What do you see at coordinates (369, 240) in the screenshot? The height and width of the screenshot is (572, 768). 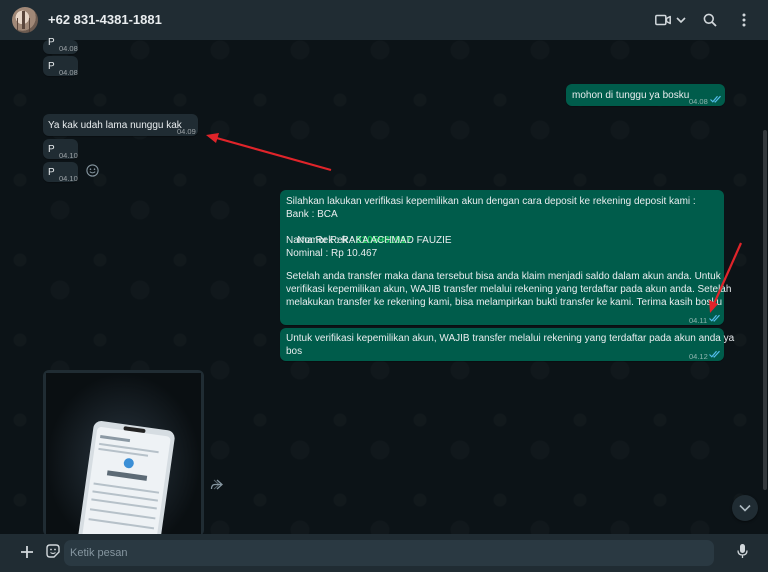 I see `message-line: Nama Rek : RAKA ACHMAD FAUZIE` at bounding box center [369, 240].